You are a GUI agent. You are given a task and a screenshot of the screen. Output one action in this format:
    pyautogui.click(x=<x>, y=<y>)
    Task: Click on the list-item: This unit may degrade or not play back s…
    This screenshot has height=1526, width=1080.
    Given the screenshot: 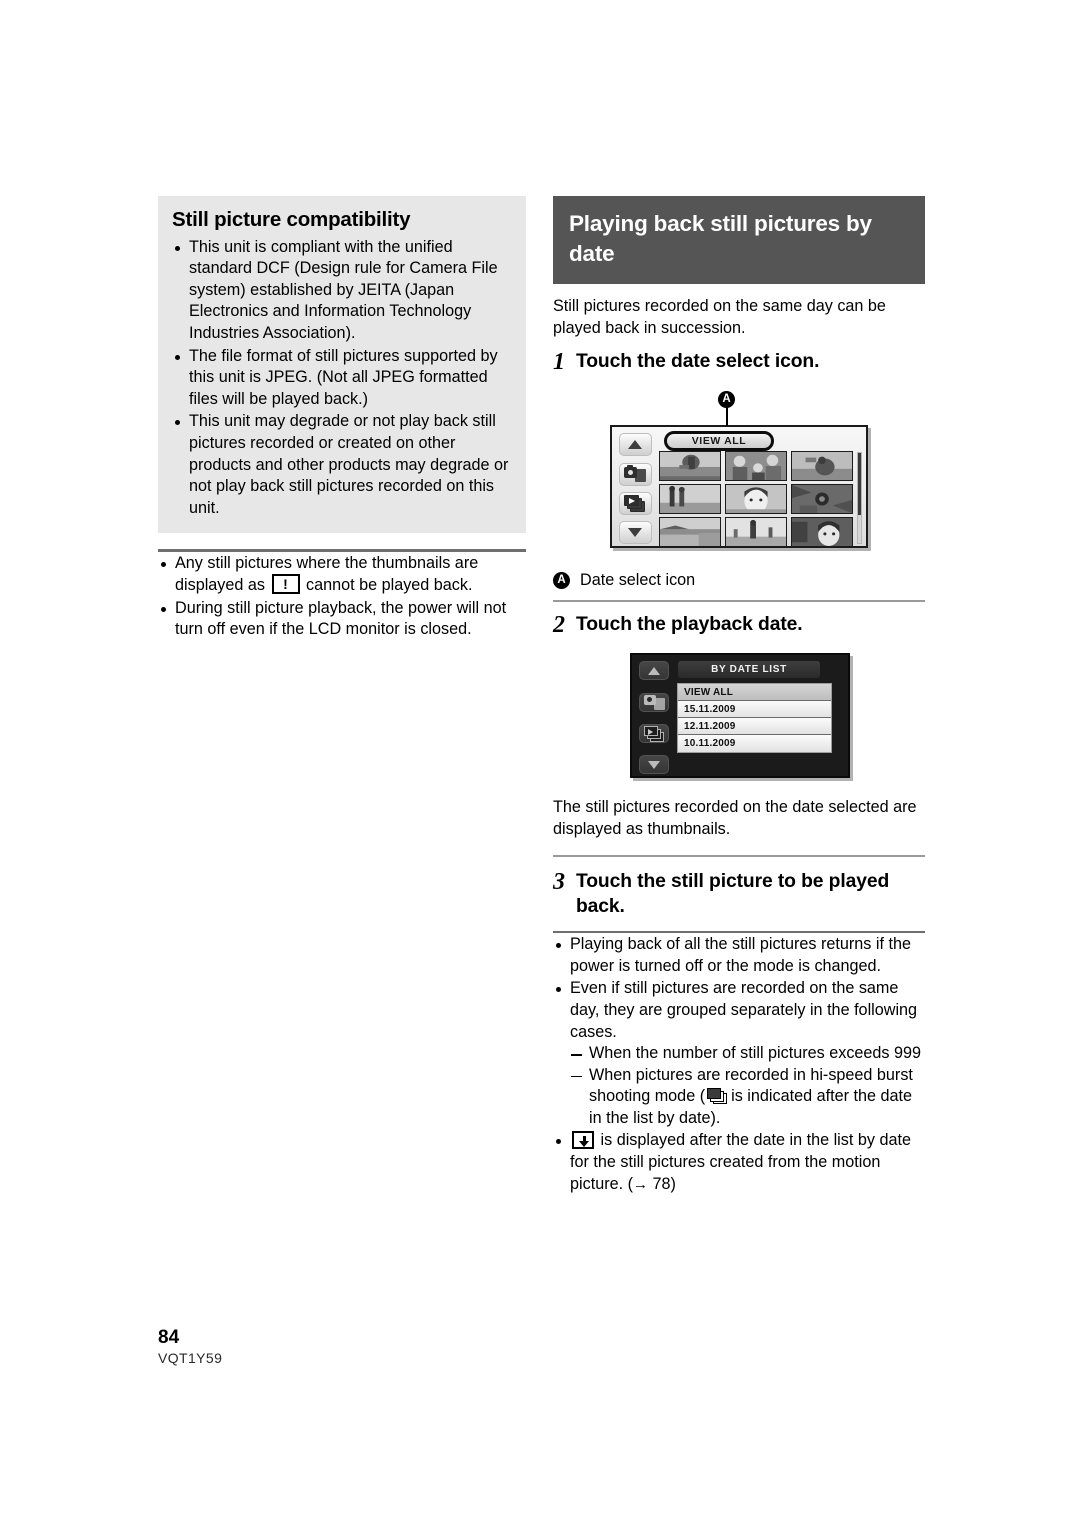 What is the action you would take?
    pyautogui.click(x=342, y=465)
    